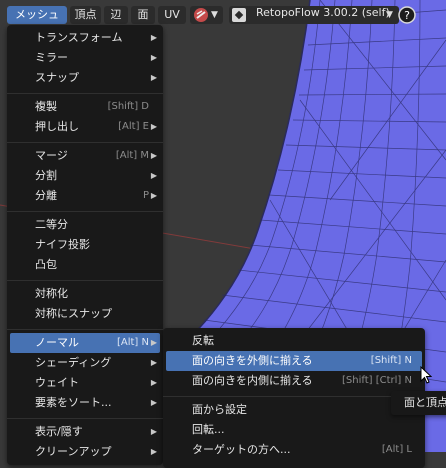 Image resolution: width=446 pixels, height=468 pixels. I want to click on menu-item-label: トランスフォーム, so click(79, 37).